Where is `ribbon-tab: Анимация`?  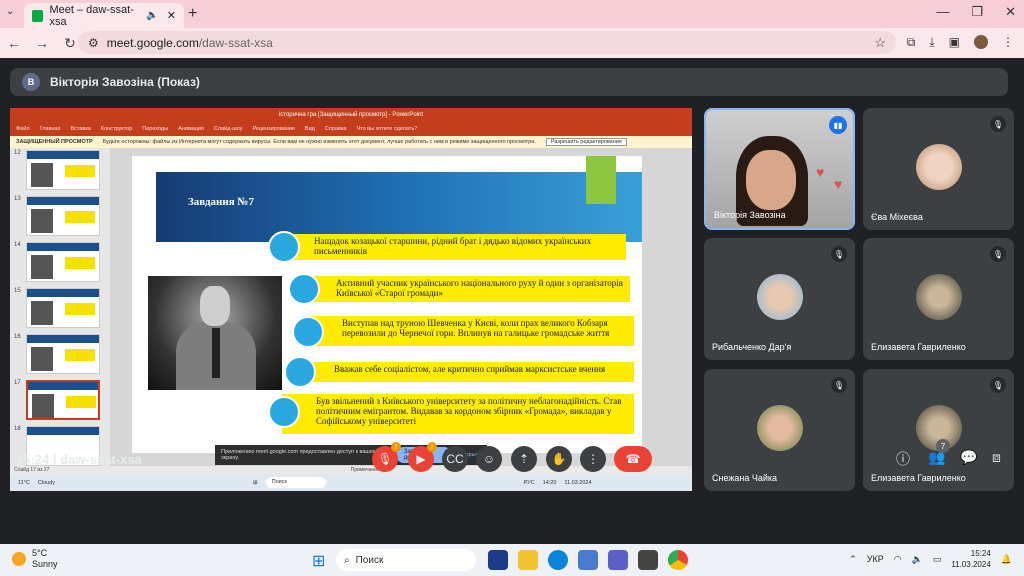 ribbon-tab: Анимация is located at coordinates (191, 129).